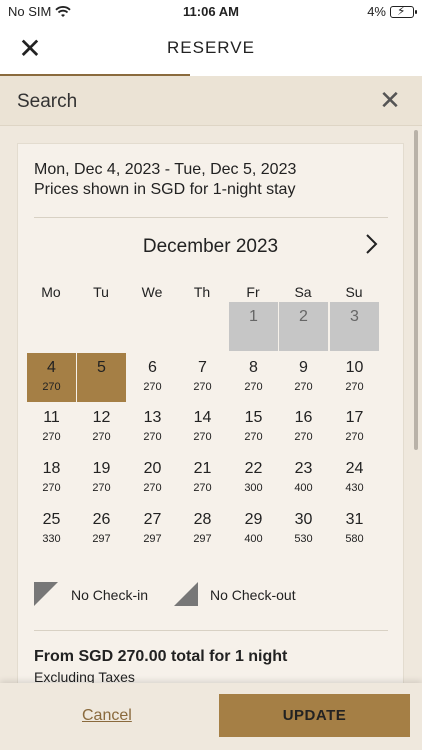 This screenshot has width=422, height=750. Describe the element at coordinates (376, 11) in the screenshot. I see `battery-percent: 4%` at that location.